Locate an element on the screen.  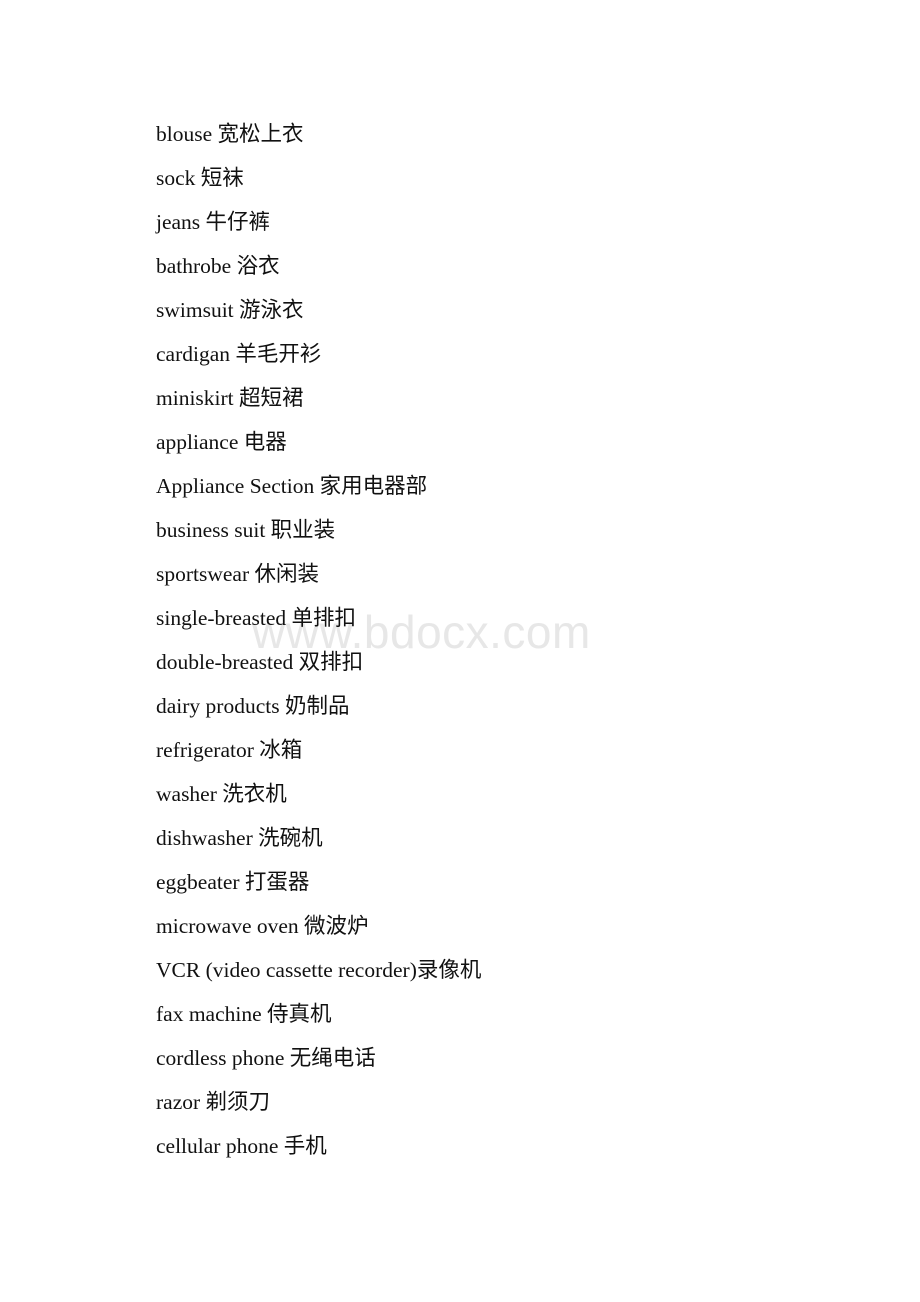
vocabulary-line: razor 剃须刀 is located at coordinates (213, 1102).